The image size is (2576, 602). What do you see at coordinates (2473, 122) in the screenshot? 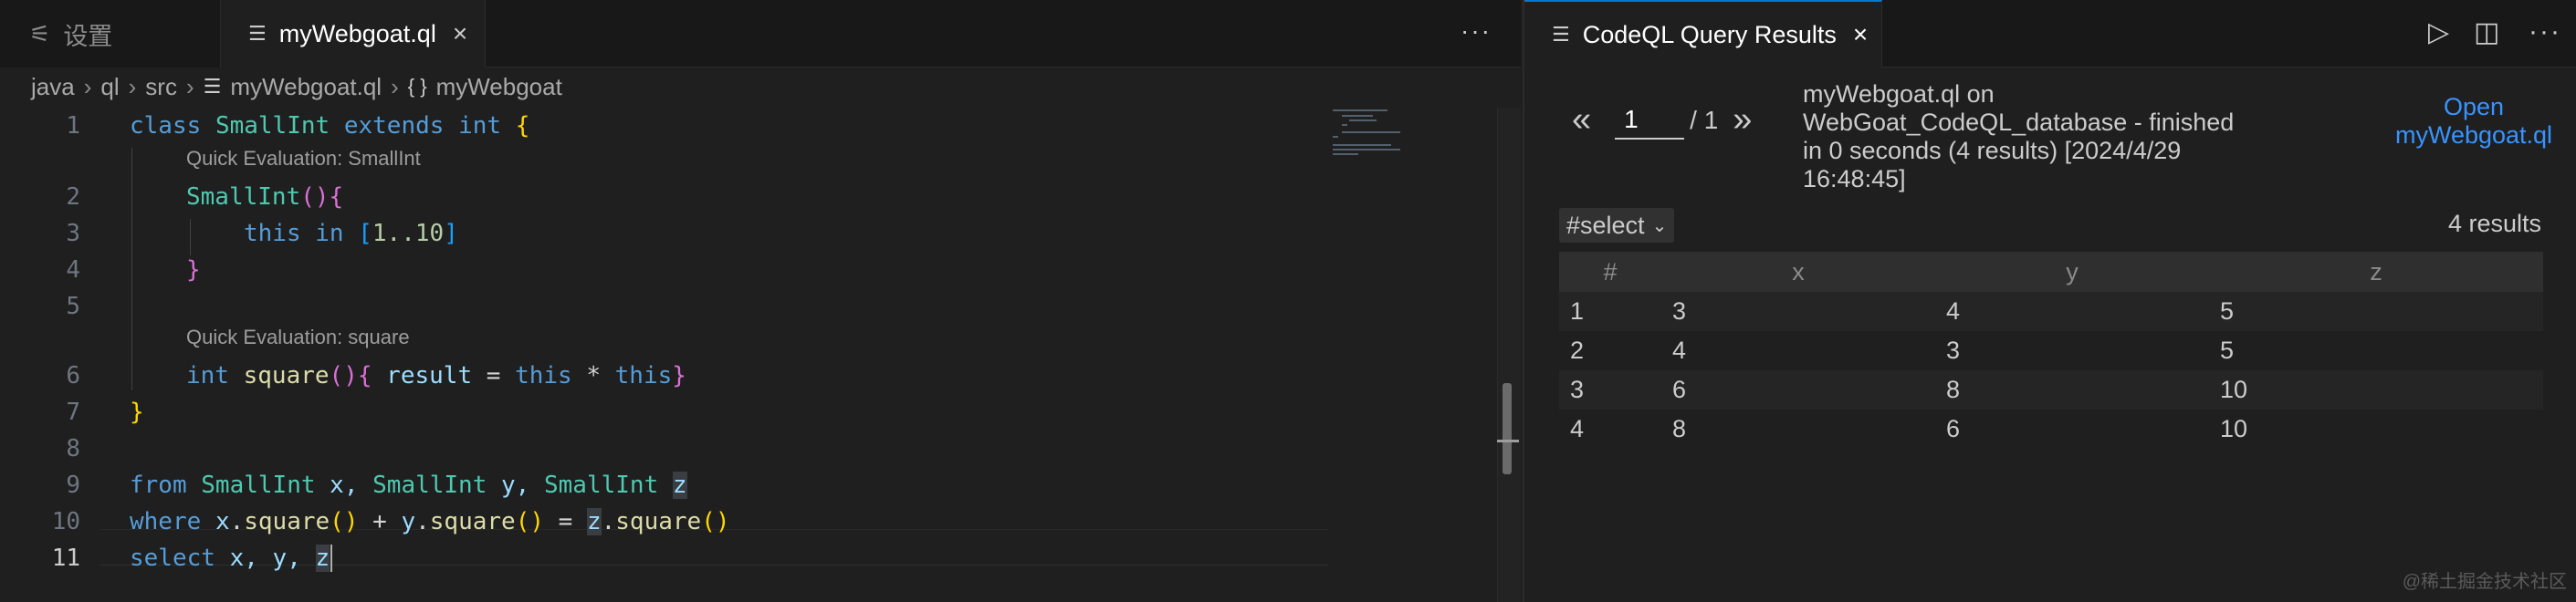
I see `open-query-link: Open myWebgoat.ql` at bounding box center [2473, 122].